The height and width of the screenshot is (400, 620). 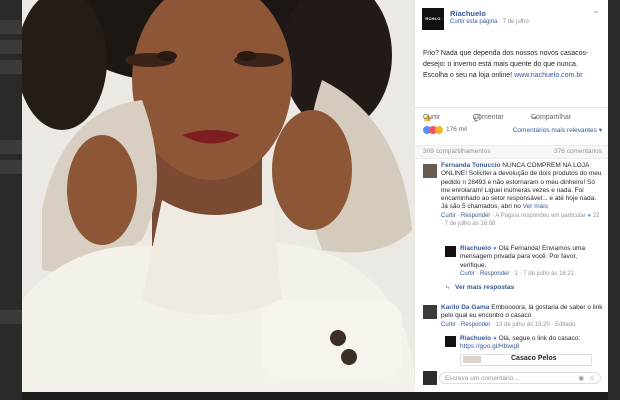 I want to click on comment-time: 13 de julho às 19:20 · Editado, so click(x=536, y=325).